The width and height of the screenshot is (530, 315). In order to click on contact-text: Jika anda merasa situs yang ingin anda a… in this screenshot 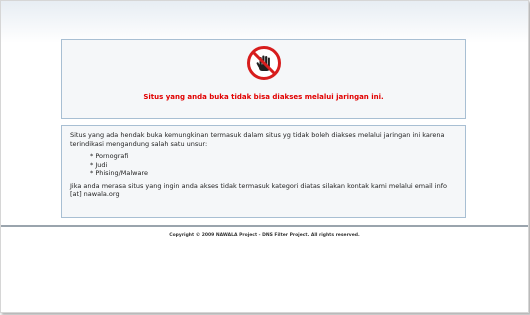, I will do `click(258, 190)`.